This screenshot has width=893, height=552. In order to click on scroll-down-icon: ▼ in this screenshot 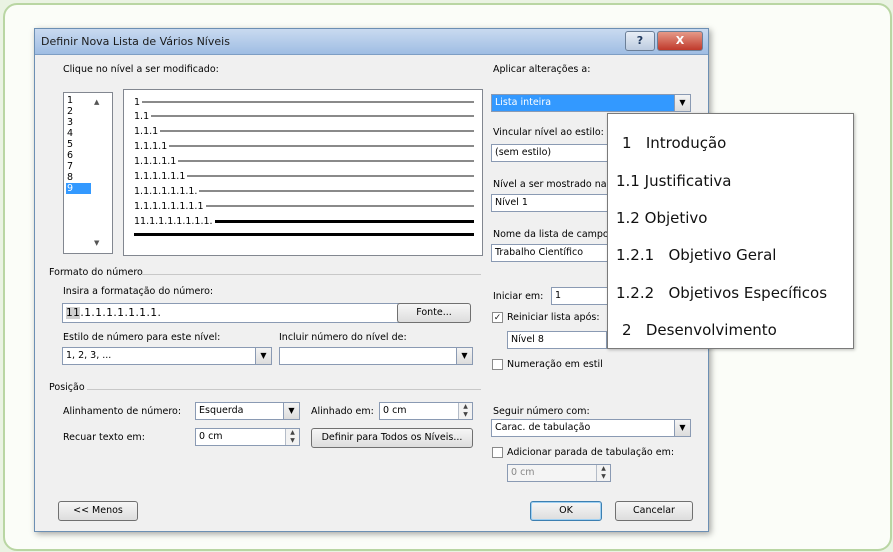, I will do `click(96, 243)`.